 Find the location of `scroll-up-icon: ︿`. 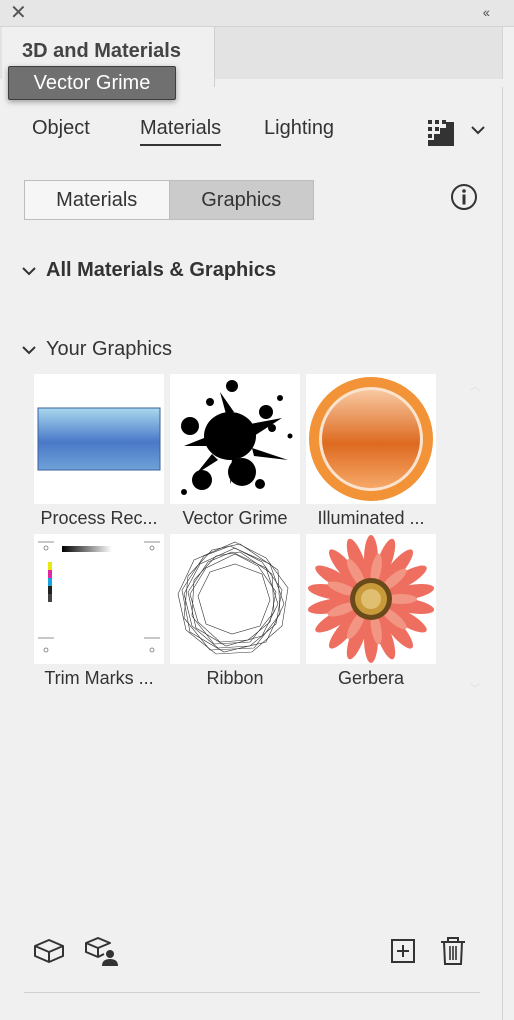

scroll-up-icon: ︿ is located at coordinates (475, 385).